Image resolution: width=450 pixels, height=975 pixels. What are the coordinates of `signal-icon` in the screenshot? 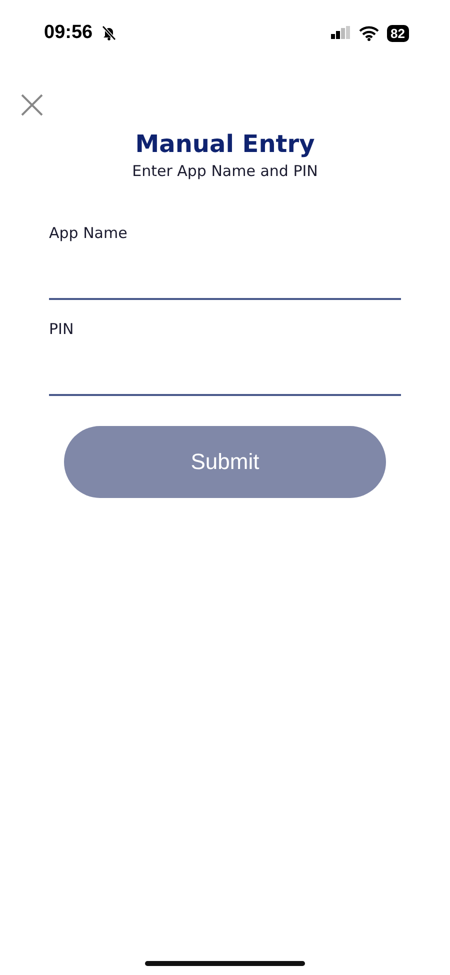 It's located at (340, 33).